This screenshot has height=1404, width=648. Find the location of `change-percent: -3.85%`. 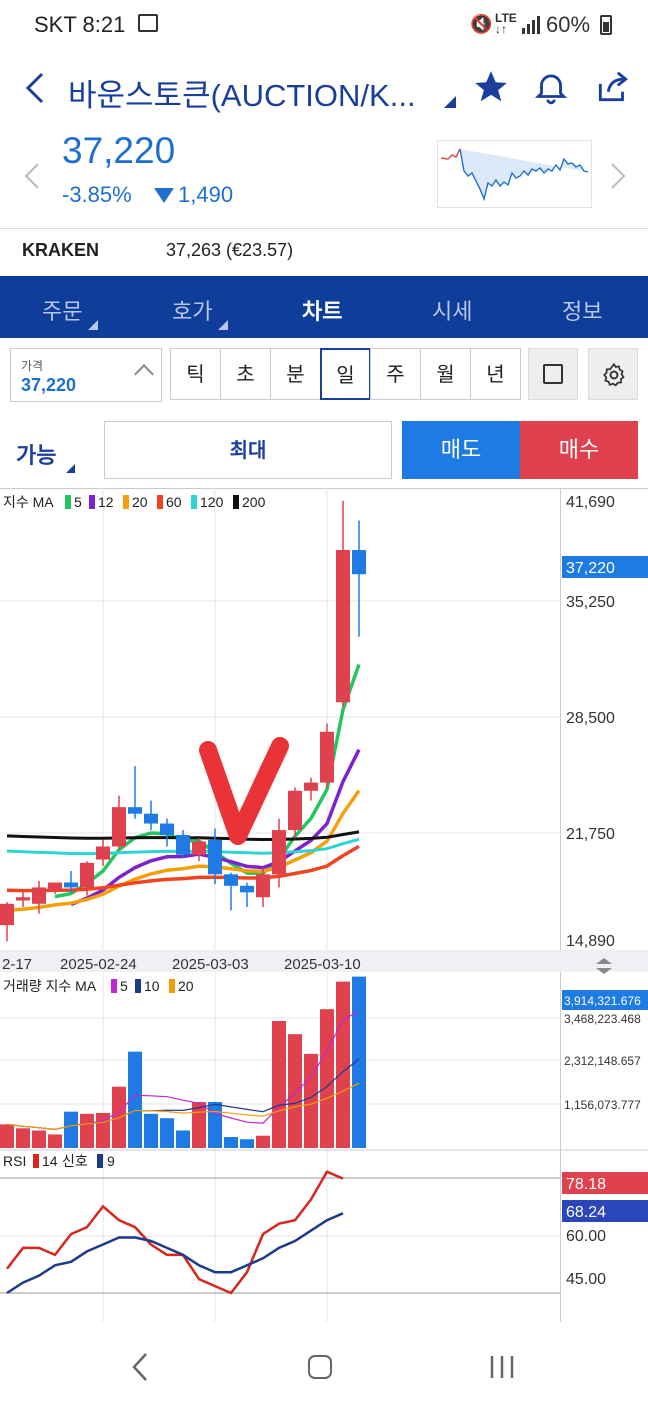

change-percent: -3.85% is located at coordinates (97, 194).